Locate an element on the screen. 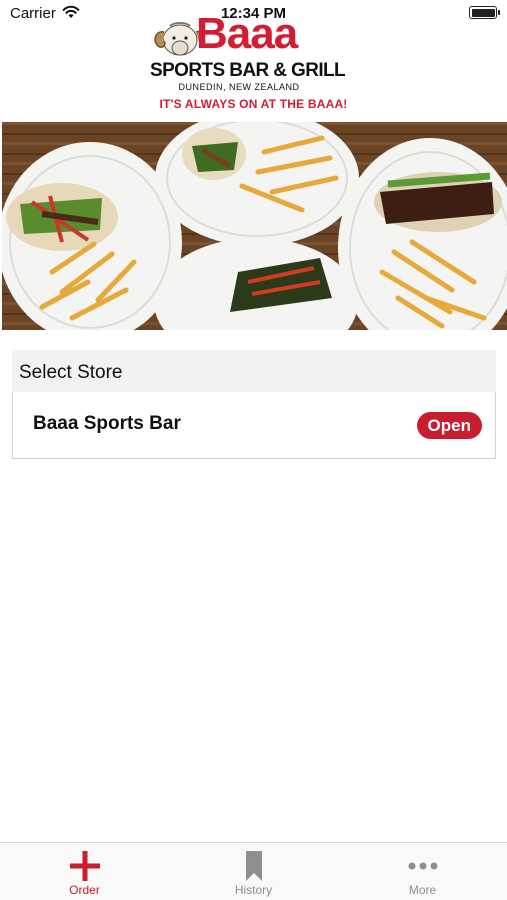 Image resolution: width=507 pixels, height=900 pixels. plus-icon is located at coordinates (84, 866).